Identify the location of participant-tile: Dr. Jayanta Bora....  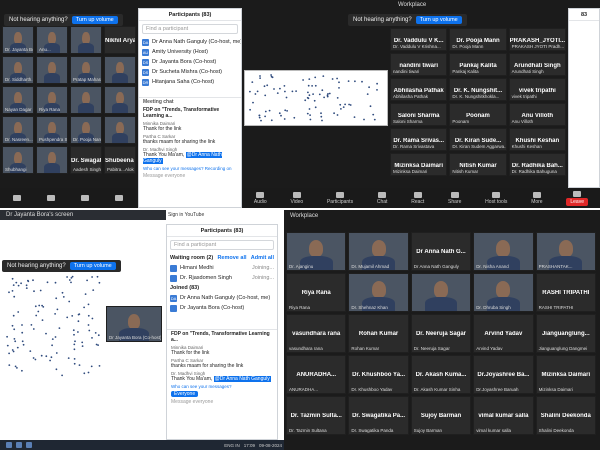
(18, 40).